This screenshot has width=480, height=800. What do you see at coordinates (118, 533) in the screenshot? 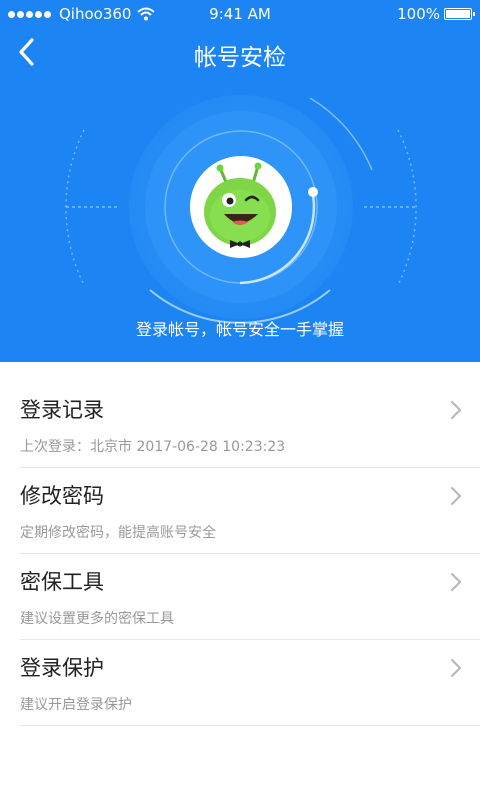
I see `item-subtitle: 定期修改密码，能提高账号安全` at bounding box center [118, 533].